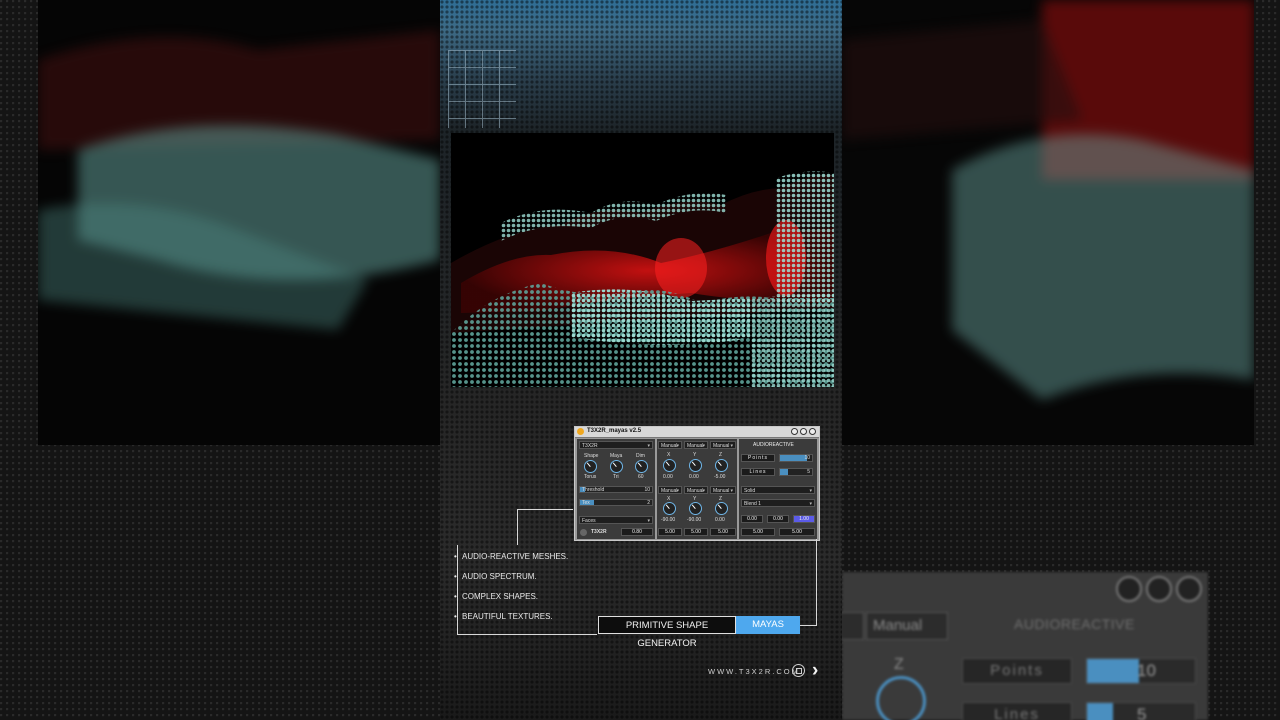 This screenshot has height=720, width=1280. I want to click on plugin-titlebar: T3X2R_mayas v2.5, so click(697, 432).